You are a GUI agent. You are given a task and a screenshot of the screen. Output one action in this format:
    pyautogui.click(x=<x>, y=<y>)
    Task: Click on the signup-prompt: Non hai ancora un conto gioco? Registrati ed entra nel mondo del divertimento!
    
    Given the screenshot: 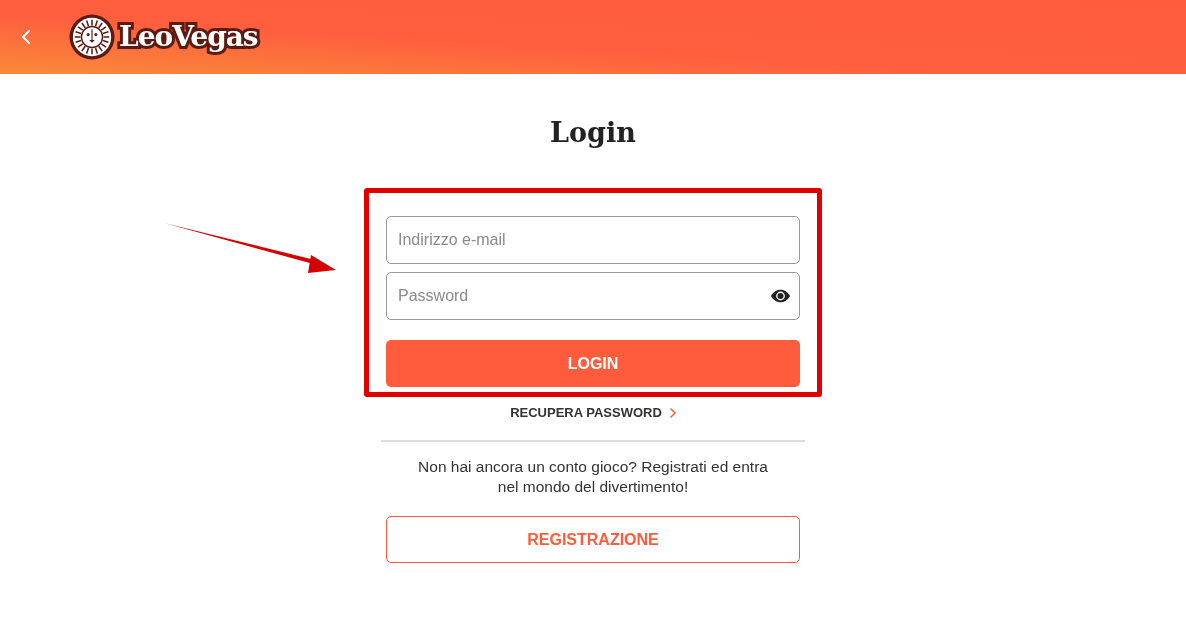 What is the action you would take?
    pyautogui.click(x=593, y=477)
    